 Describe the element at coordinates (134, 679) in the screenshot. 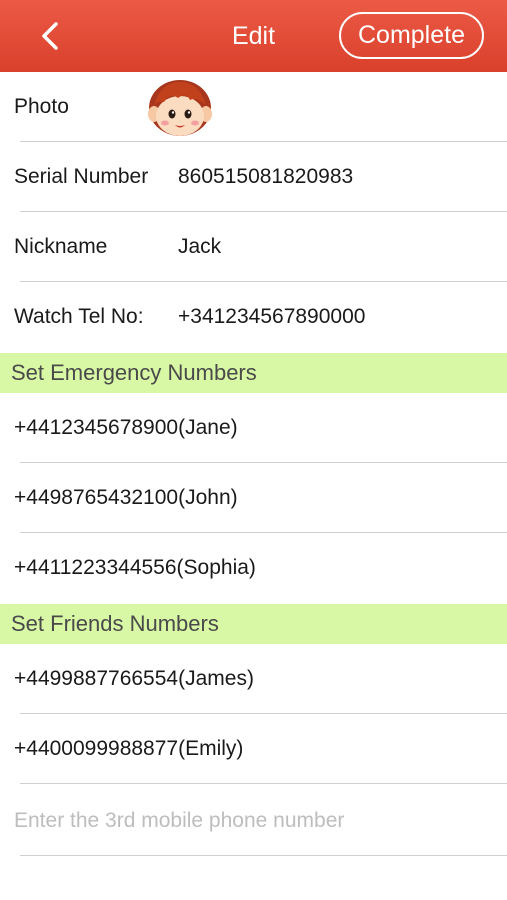

I see `friend-number-1: +4499887766554(James)` at that location.